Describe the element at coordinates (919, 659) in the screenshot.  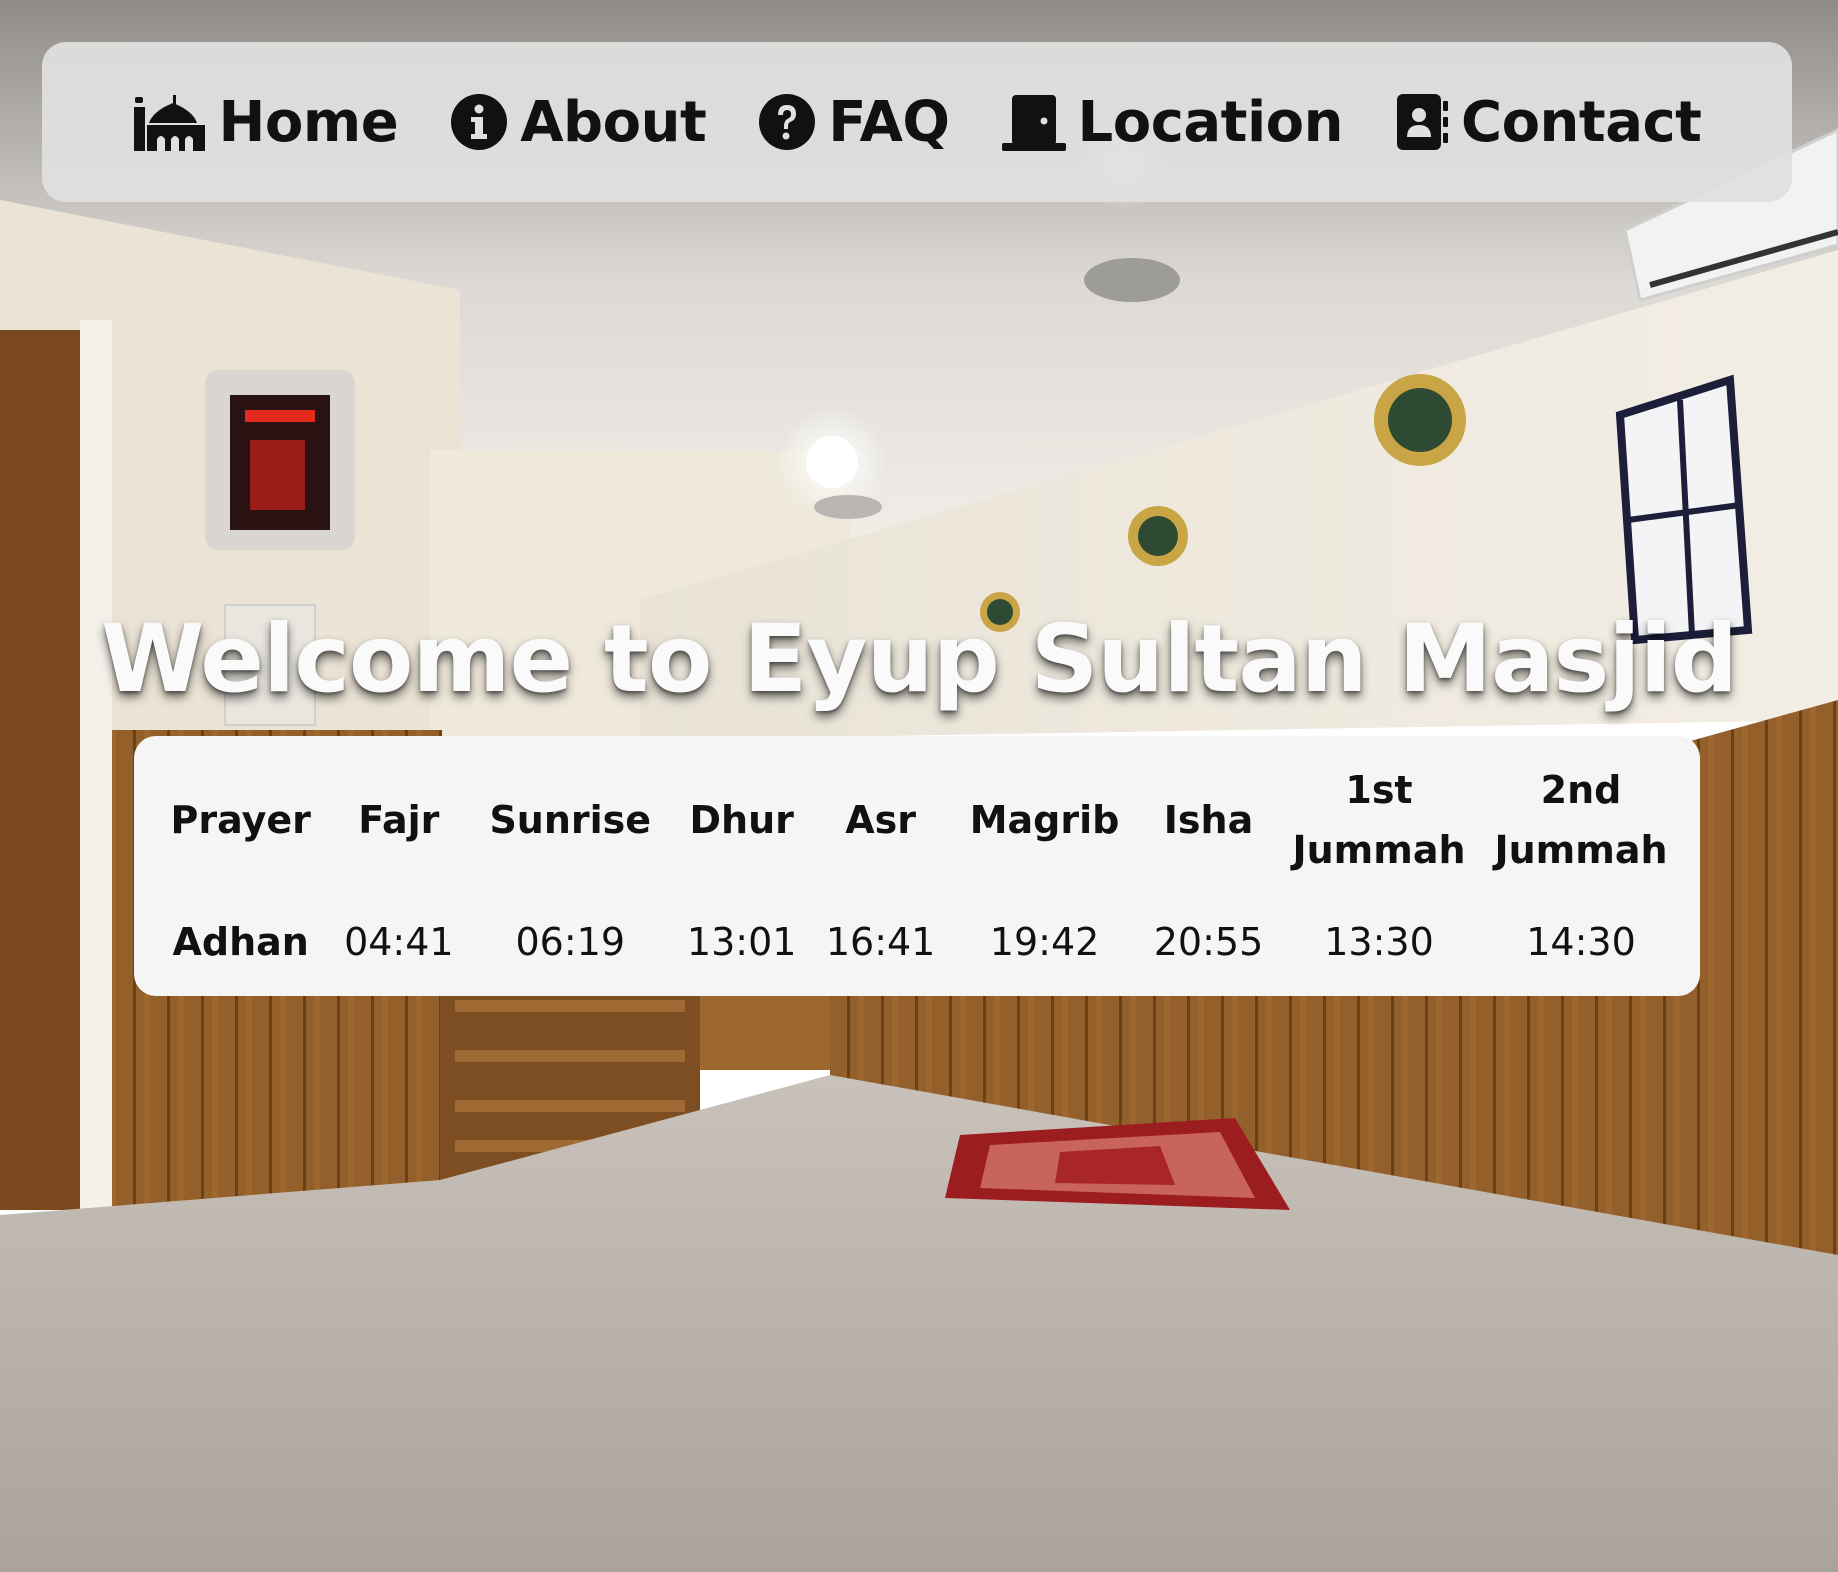
I see `page-title: Welcome to Eyup Sultan Masjid` at that location.